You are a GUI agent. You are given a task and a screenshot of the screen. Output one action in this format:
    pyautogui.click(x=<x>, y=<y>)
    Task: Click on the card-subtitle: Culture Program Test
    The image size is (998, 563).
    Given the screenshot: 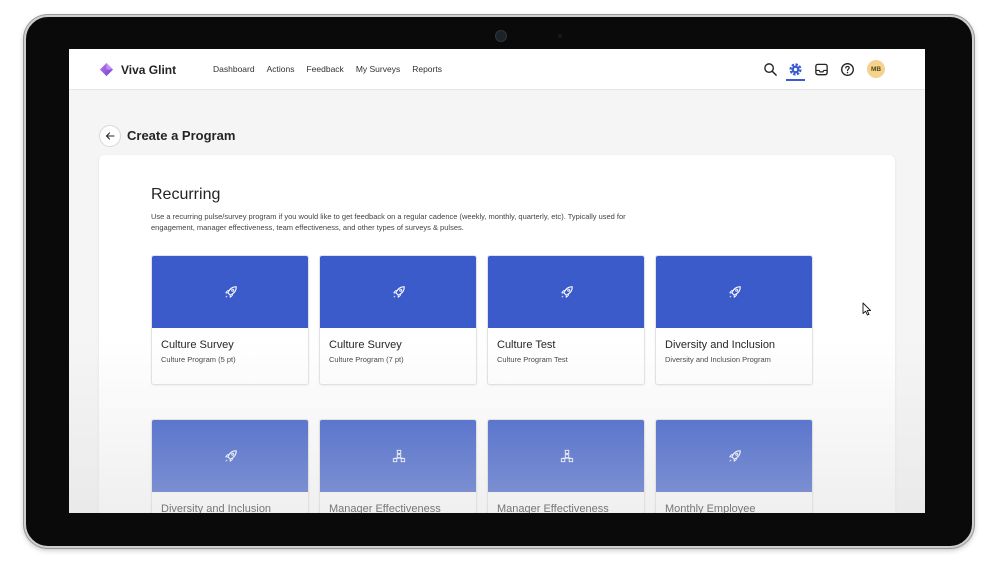 What is the action you would take?
    pyautogui.click(x=532, y=359)
    